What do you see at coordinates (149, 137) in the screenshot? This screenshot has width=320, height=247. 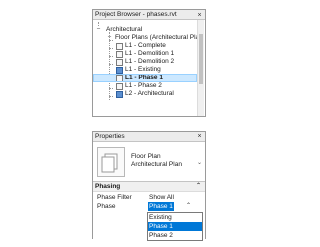 I see `properties-titlebar: Properties ×` at bounding box center [149, 137].